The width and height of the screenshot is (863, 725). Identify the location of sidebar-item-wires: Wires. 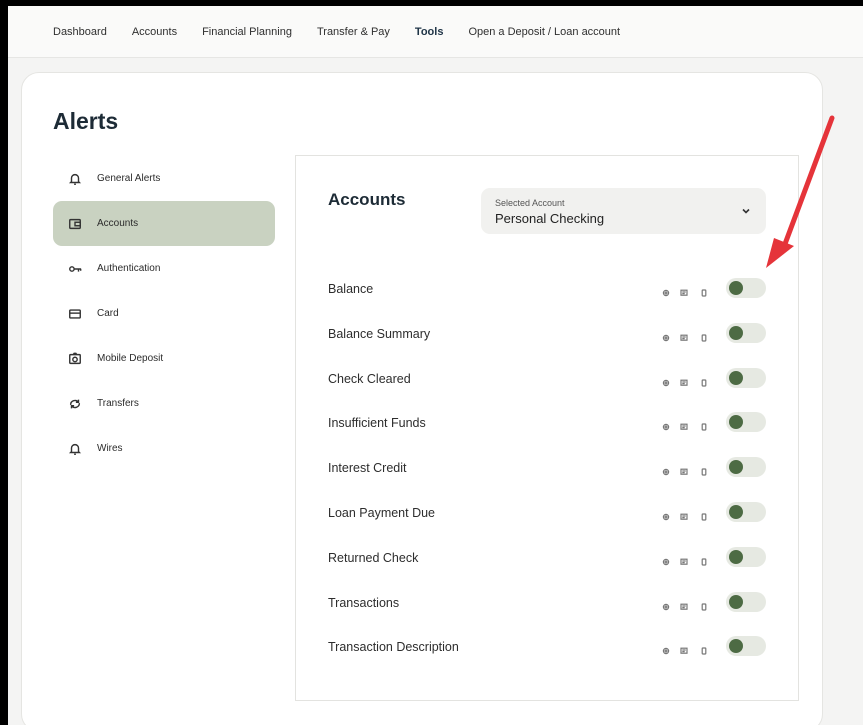
(164, 448).